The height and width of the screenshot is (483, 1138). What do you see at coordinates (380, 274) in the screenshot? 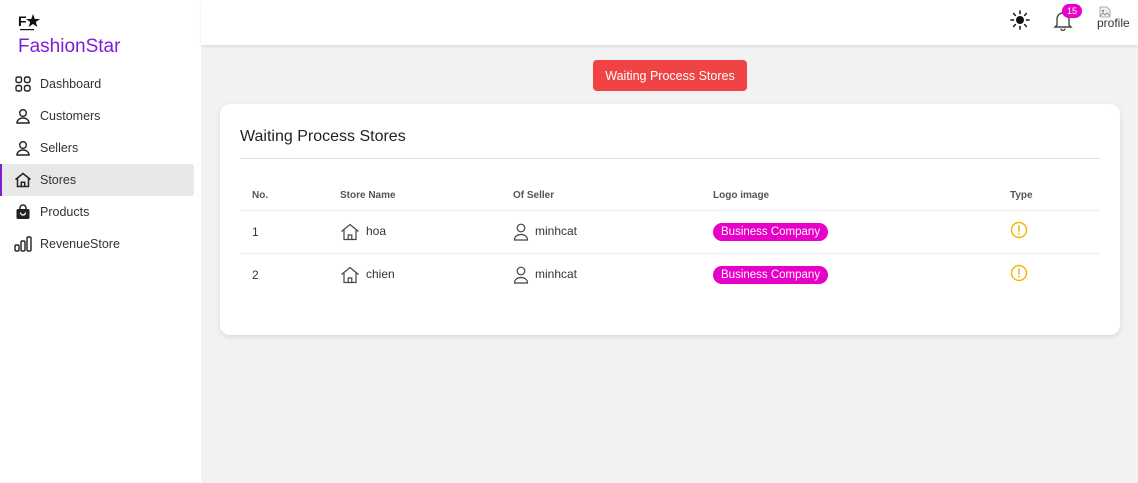
I see `store-name: chien` at bounding box center [380, 274].